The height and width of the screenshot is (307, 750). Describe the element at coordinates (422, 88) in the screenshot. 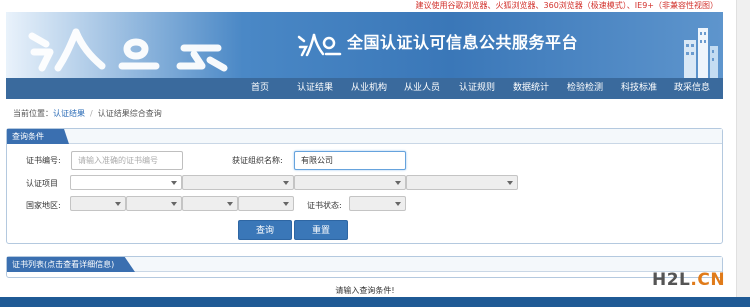

I see `nav-item-personnel: 从业人员` at that location.